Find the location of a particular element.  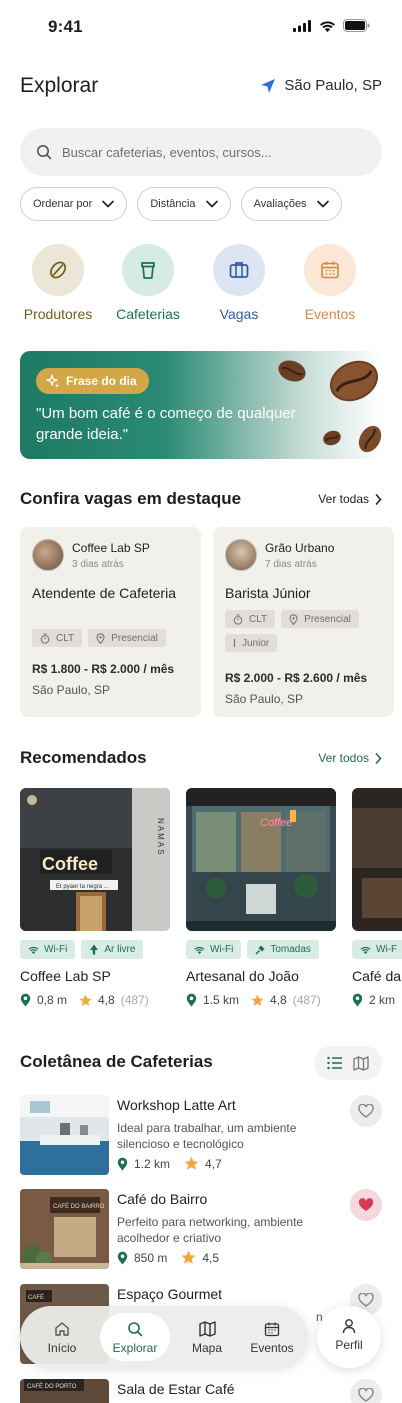

cafe-name: Café da is located at coordinates (377, 976).